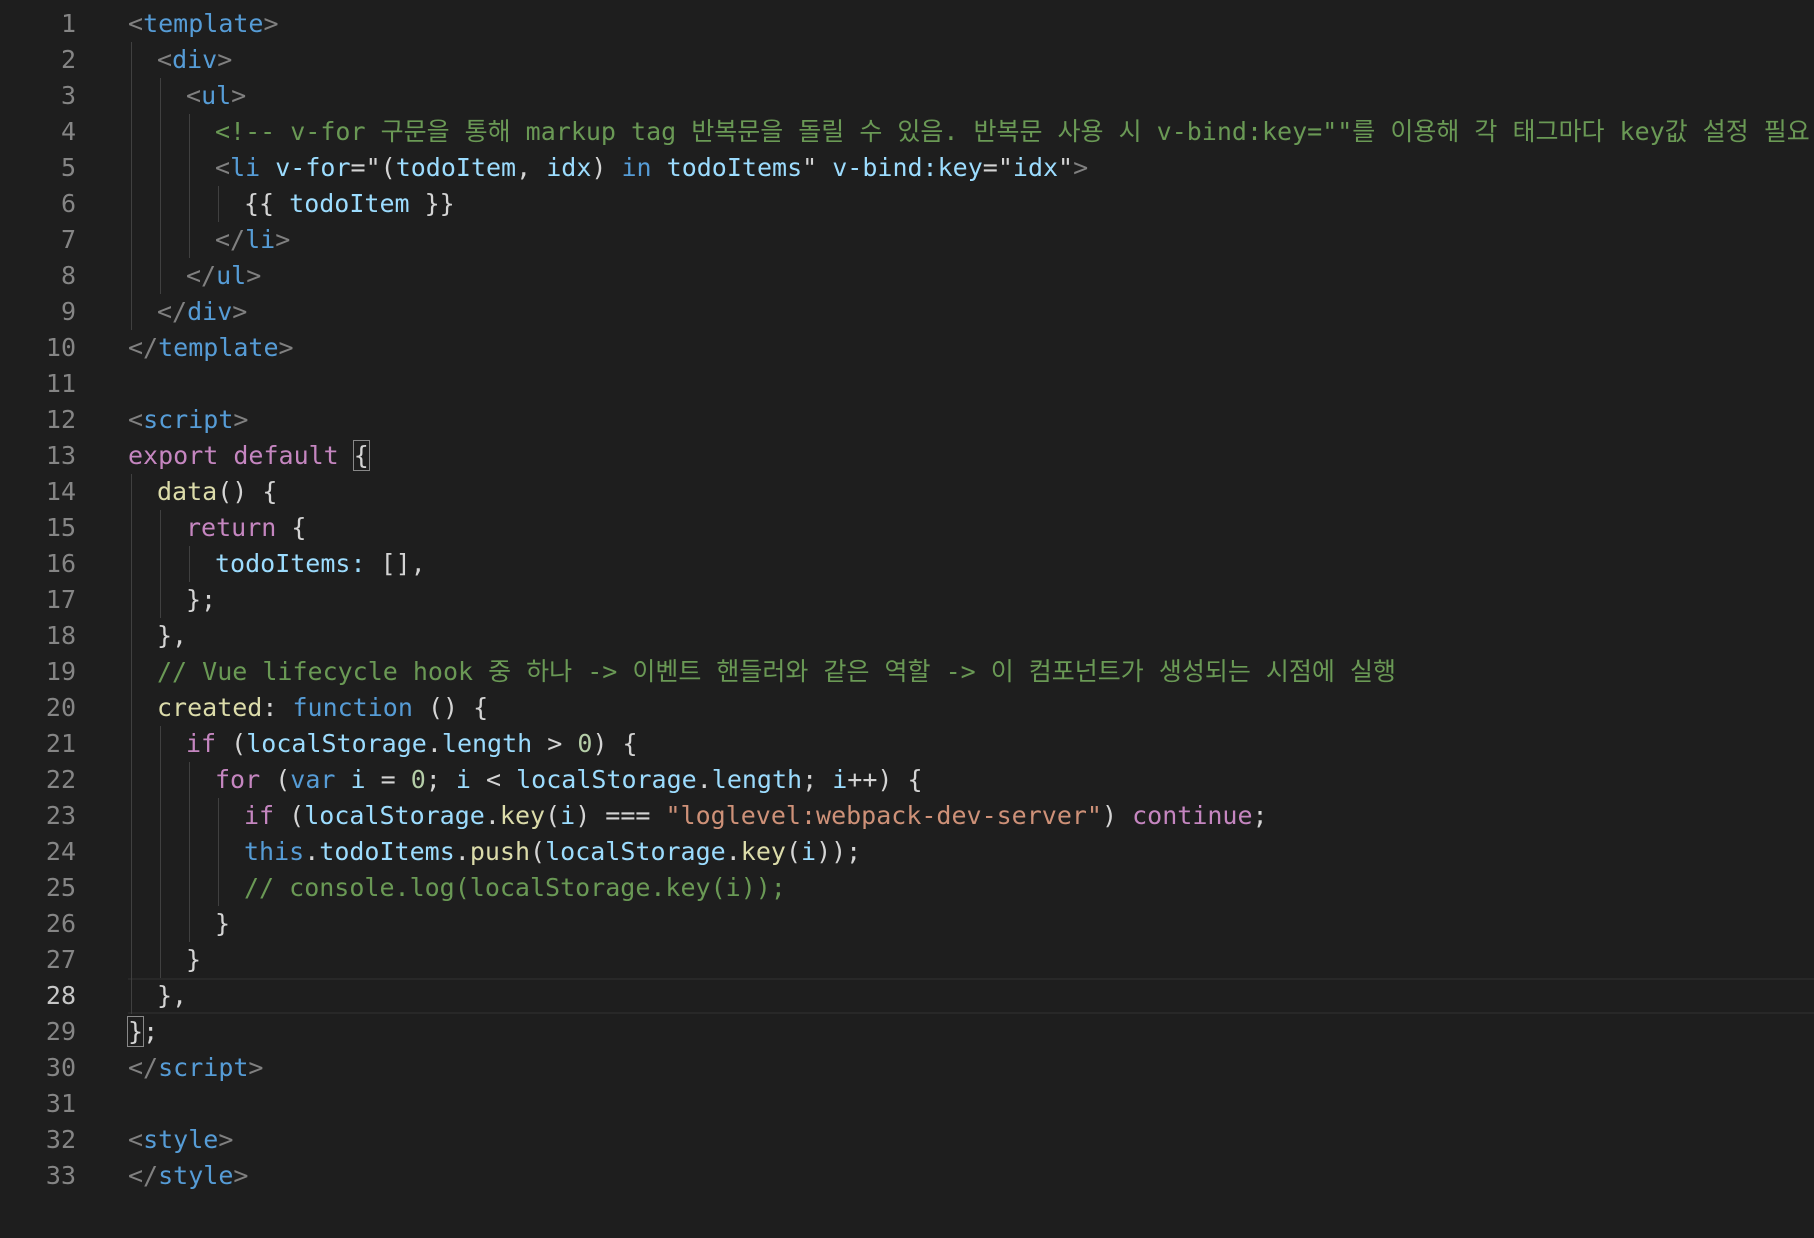  Describe the element at coordinates (907, 240) in the screenshot. I see `code-line: 7 </li>` at that location.